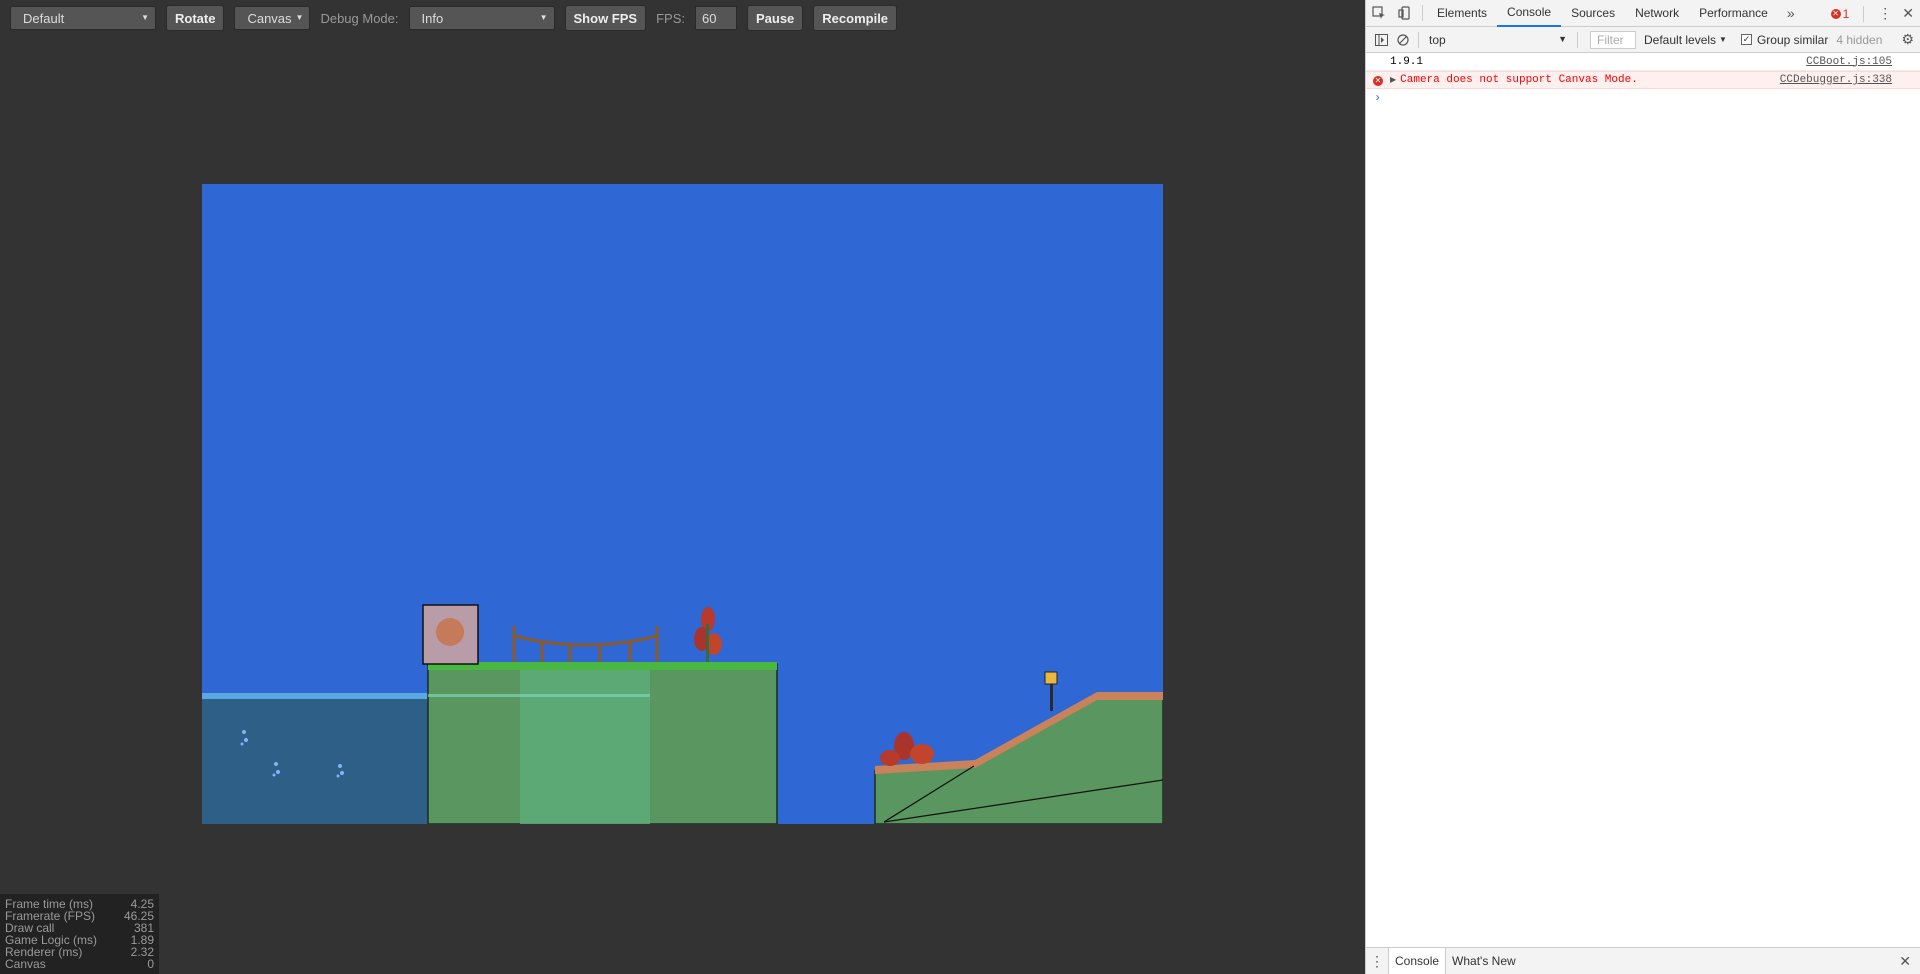  What do you see at coordinates (315, 759) in the screenshot?
I see `water-pool` at bounding box center [315, 759].